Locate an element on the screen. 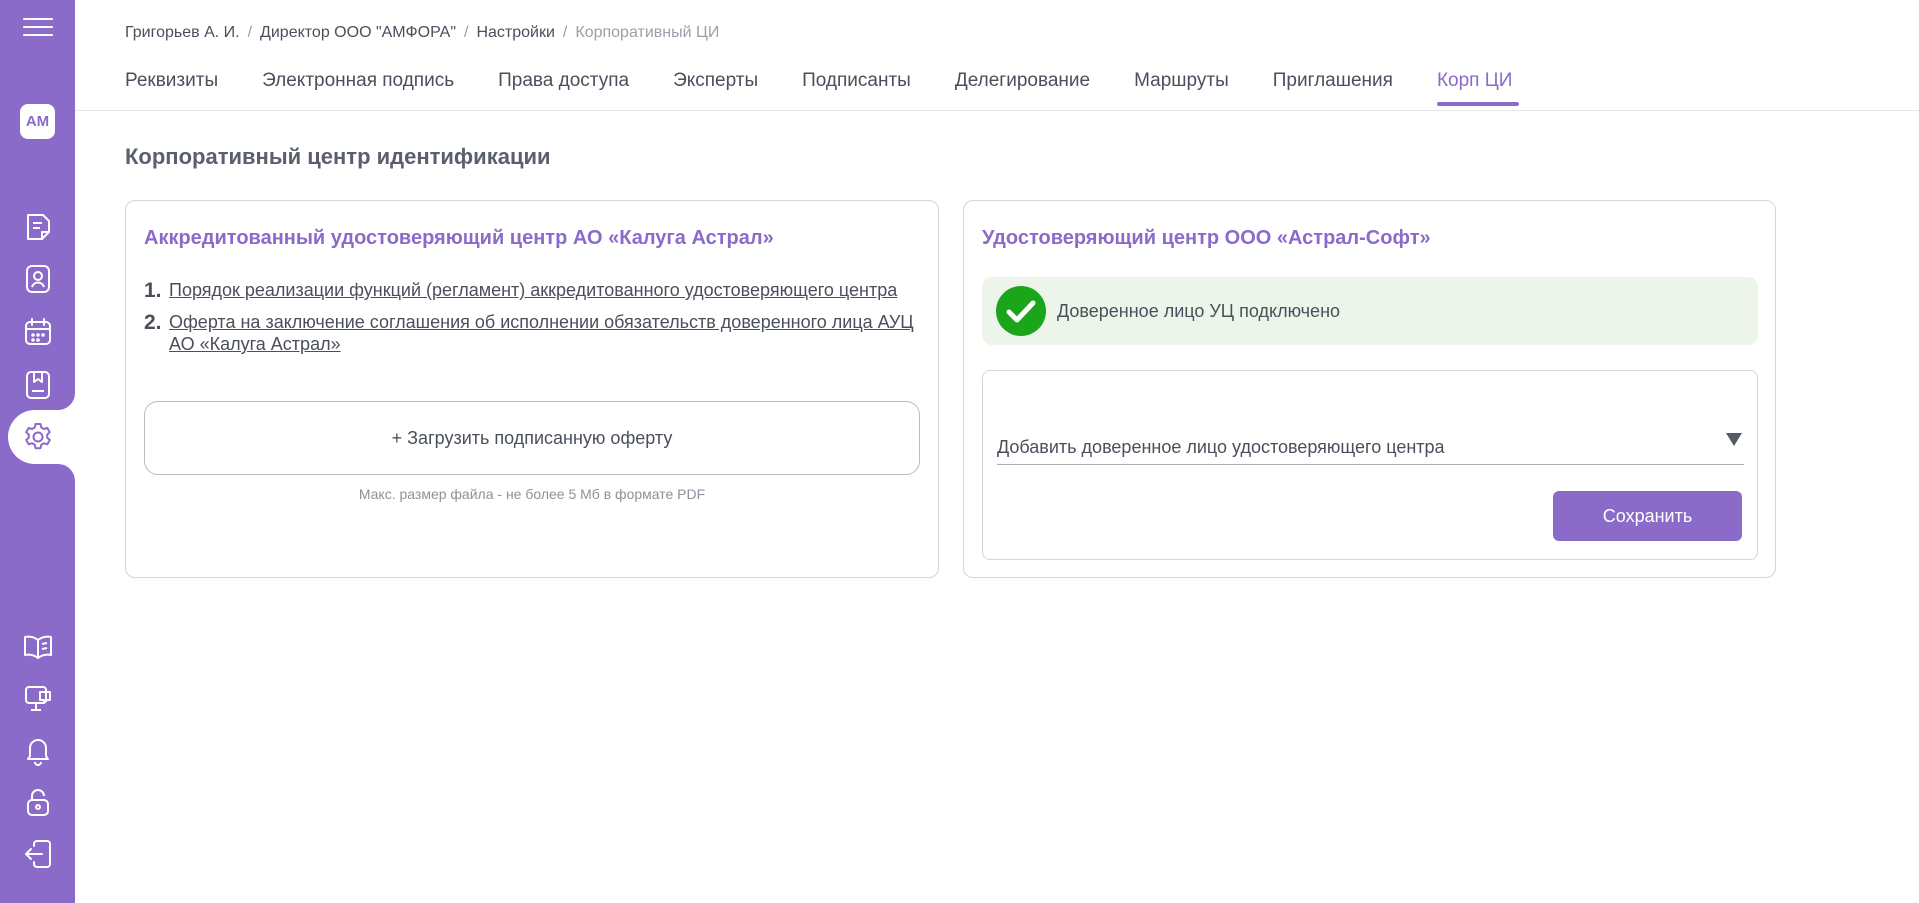  document-icon is located at coordinates (38, 227).